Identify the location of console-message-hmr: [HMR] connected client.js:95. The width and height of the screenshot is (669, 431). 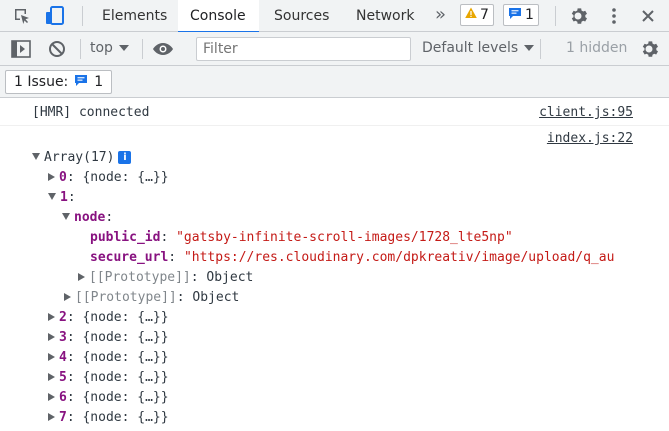
(334, 112).